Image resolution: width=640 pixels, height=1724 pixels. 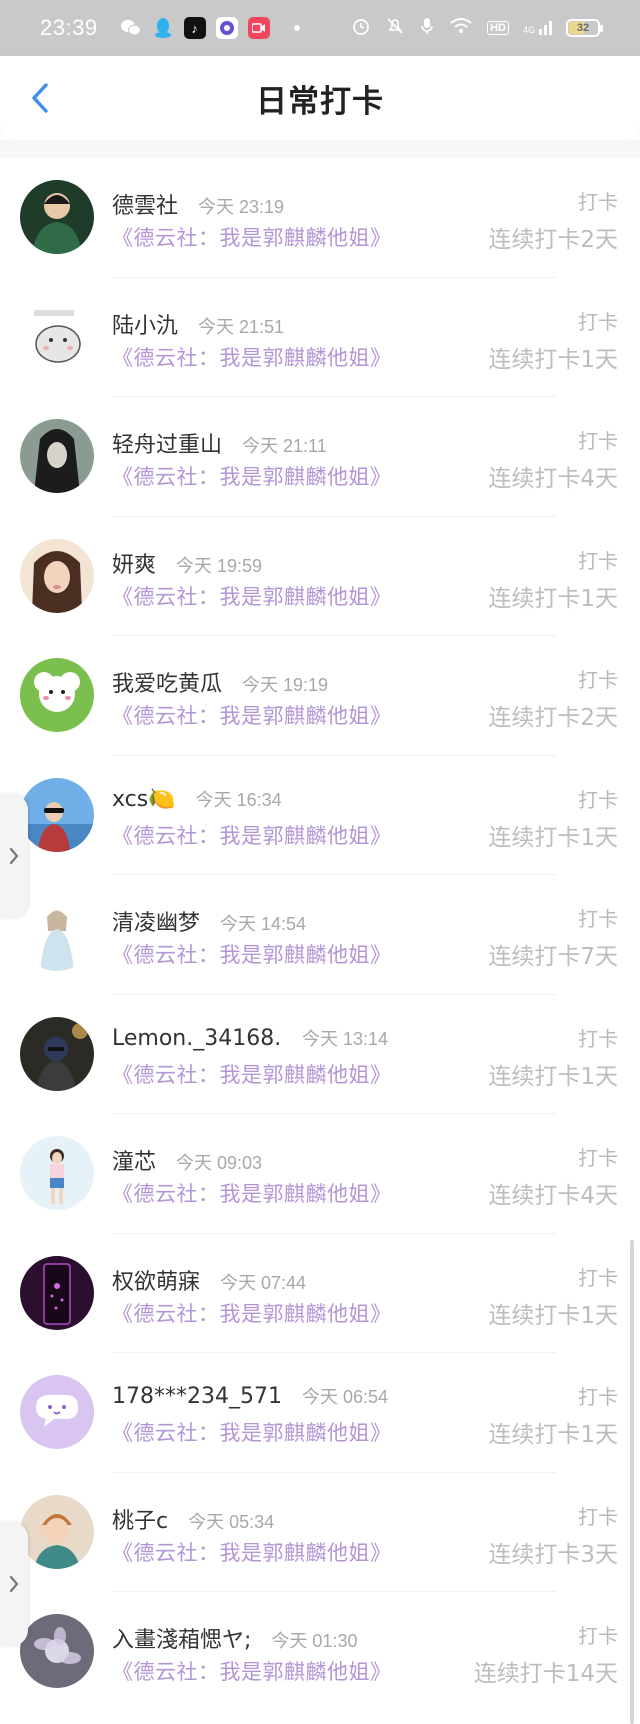 What do you see at coordinates (320, 101) in the screenshot?
I see `page-title: 日常打卡` at bounding box center [320, 101].